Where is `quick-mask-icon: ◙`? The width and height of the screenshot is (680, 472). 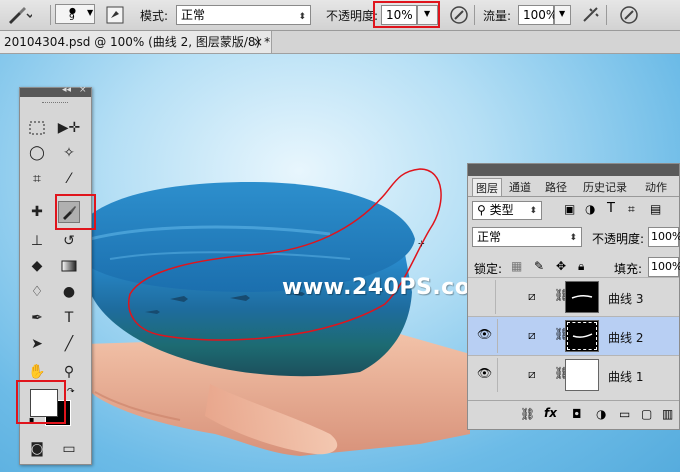
quick-mask-icon: ◙ is located at coordinates (37, 449).